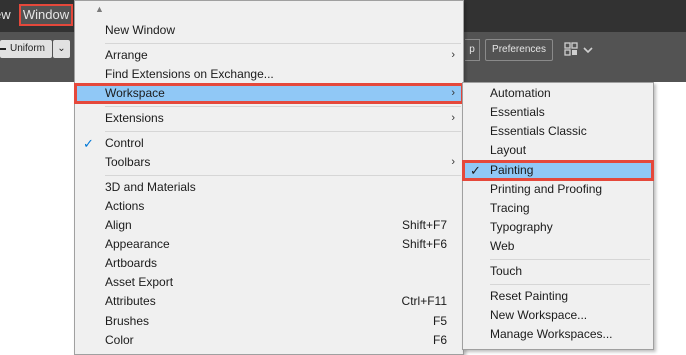 Image resolution: width=686 pixels, height=355 pixels. Describe the element at coordinates (269, 340) in the screenshot. I see `menu-item-color: Color F6` at that location.